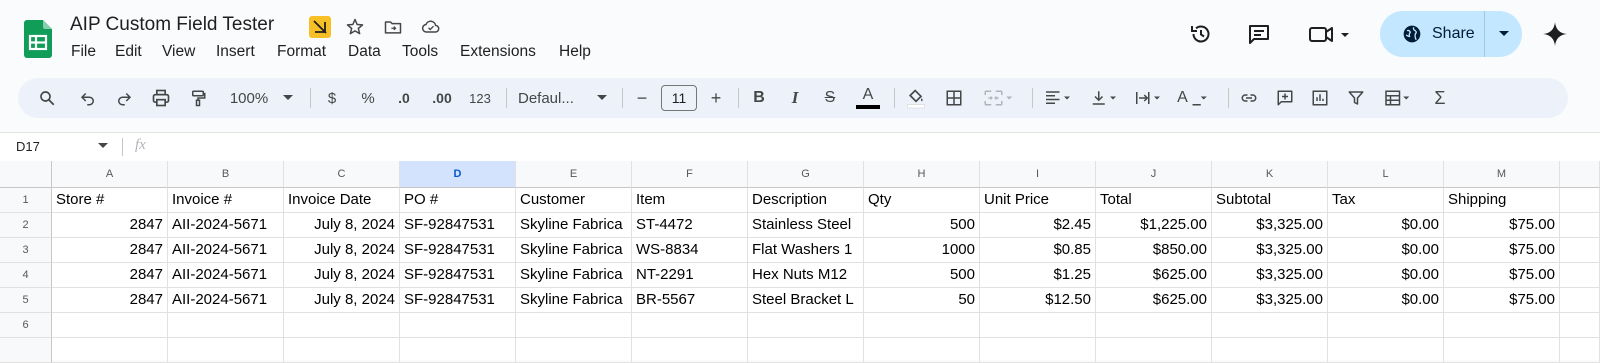 Image resolution: width=1600 pixels, height=363 pixels. Describe the element at coordinates (1259, 34) in the screenshot. I see `comments-icon` at that location.